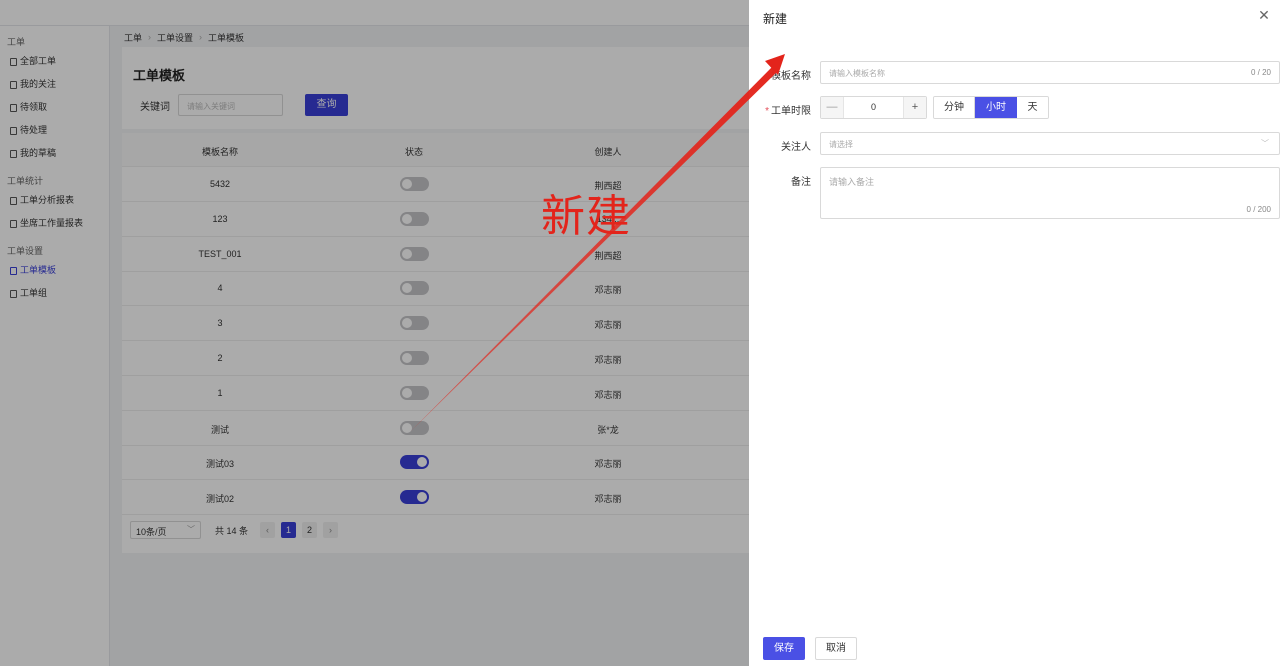  Describe the element at coordinates (775, 19) in the screenshot. I see `drawer-title: 新建` at that location.